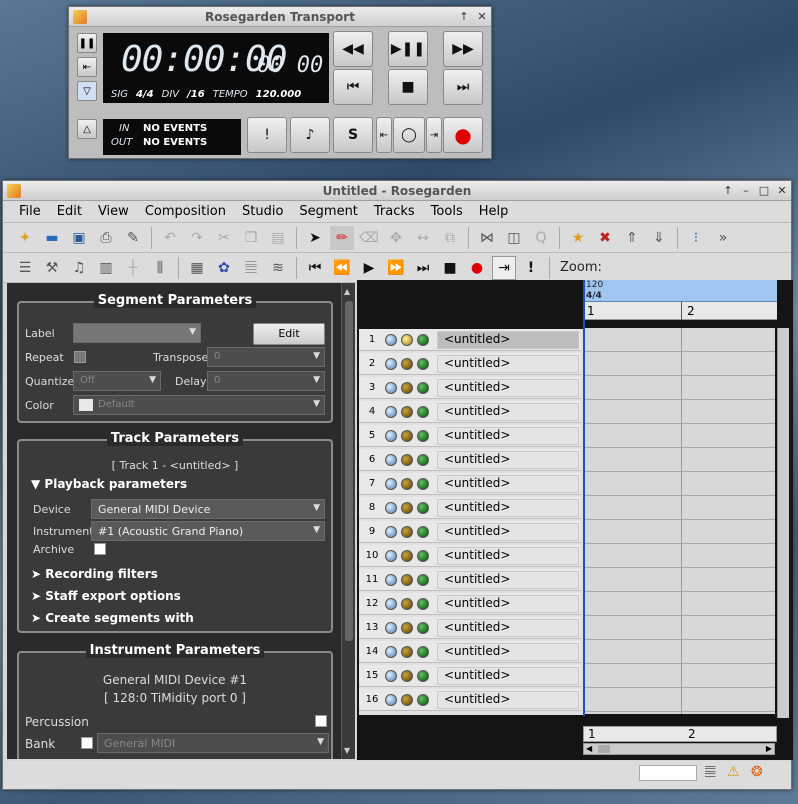 The height and width of the screenshot is (804, 798). What do you see at coordinates (87, 43) in the screenshot?
I see `pause-toggle-button: ❚❚` at bounding box center [87, 43].